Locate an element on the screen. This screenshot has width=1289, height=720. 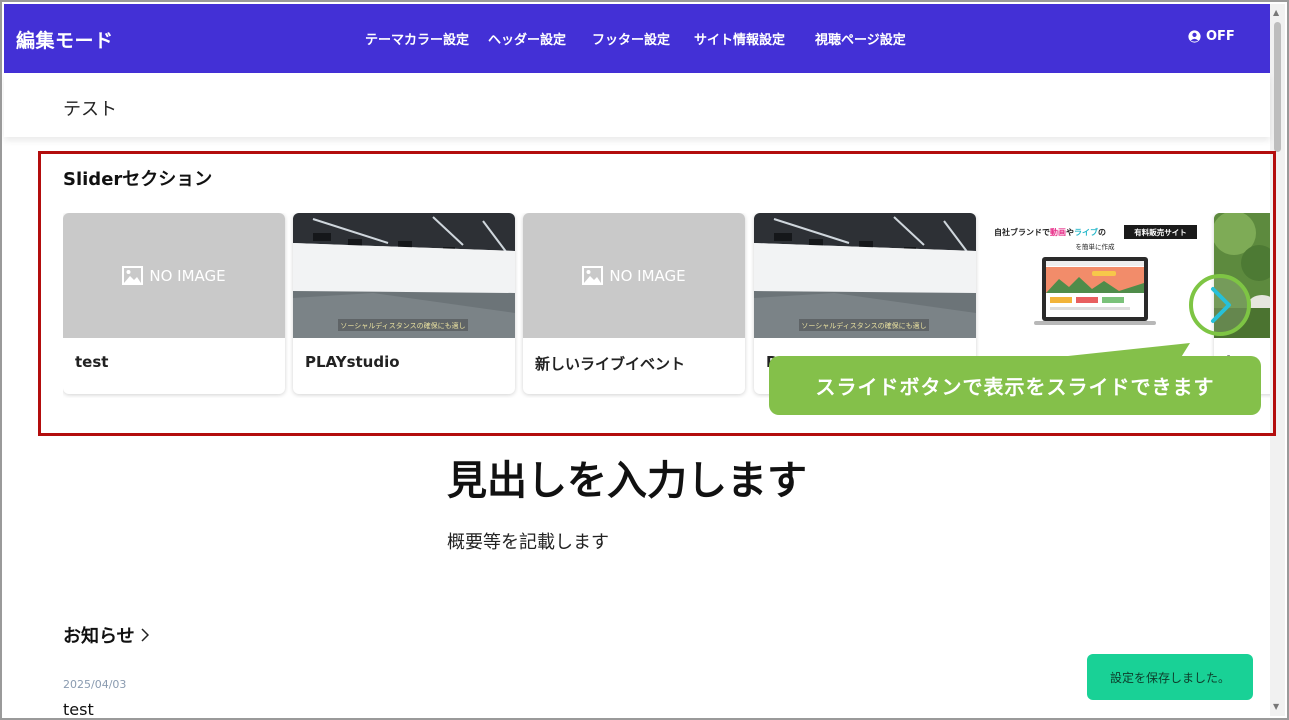
vertical-scrollbar: ▲ ▼ is located at coordinates (1277, 360).